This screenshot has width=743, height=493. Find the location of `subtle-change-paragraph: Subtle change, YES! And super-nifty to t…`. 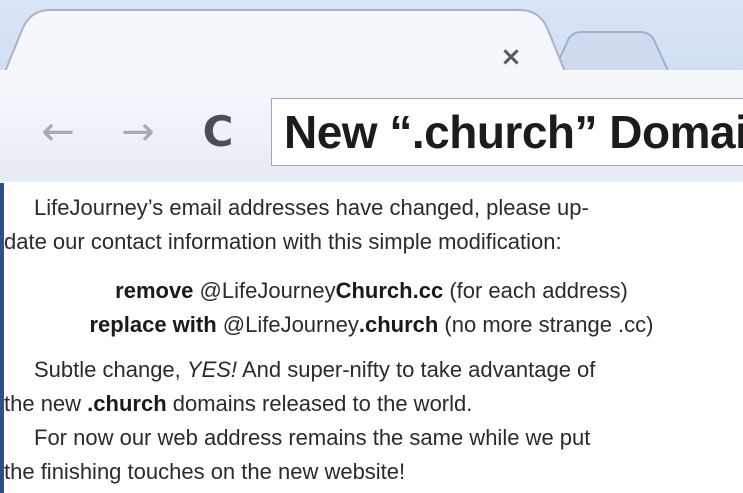

subtle-change-paragraph: Subtle change, YES! And super-nifty to t… is located at coordinates (373, 387).